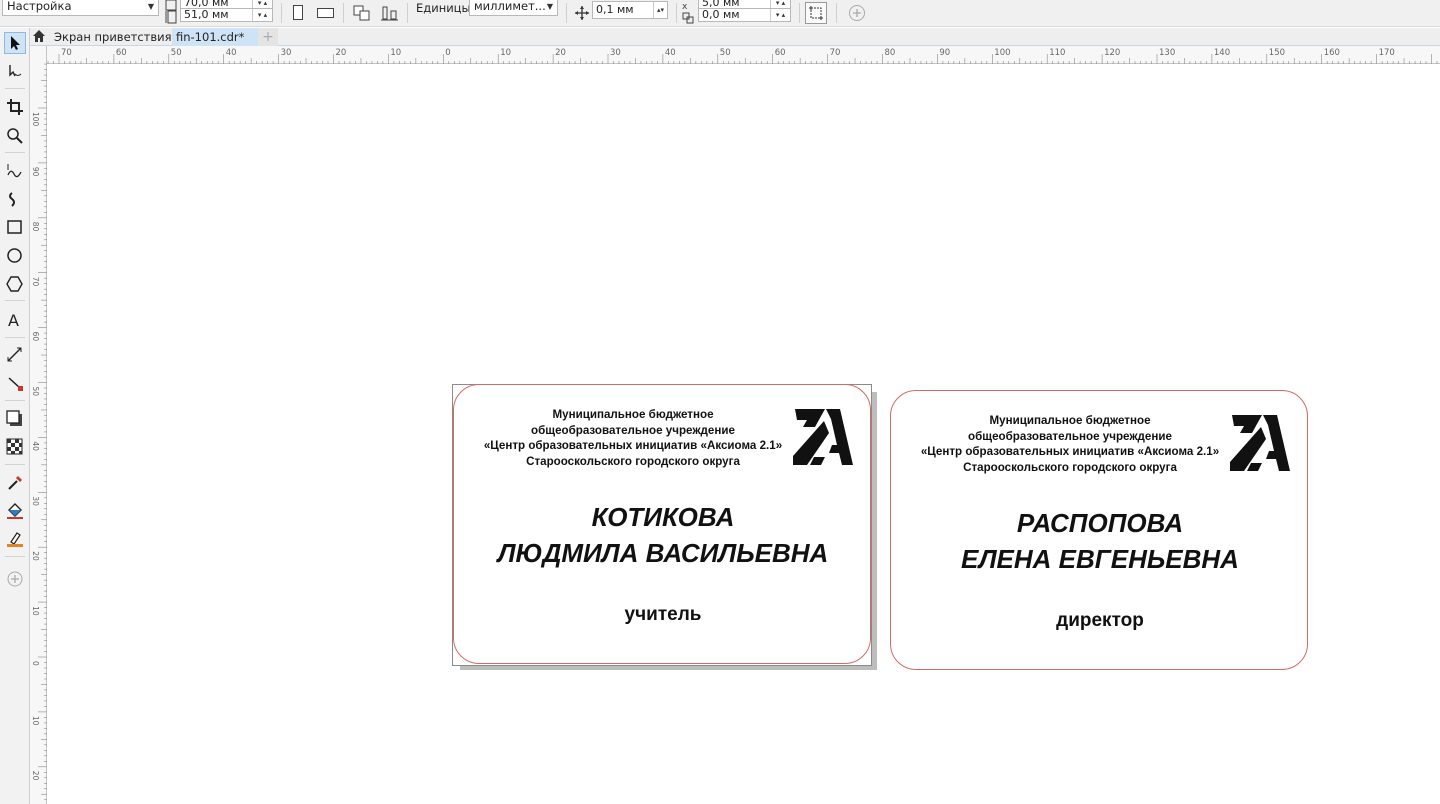  I want to click on dimension-tool, so click(15, 355).